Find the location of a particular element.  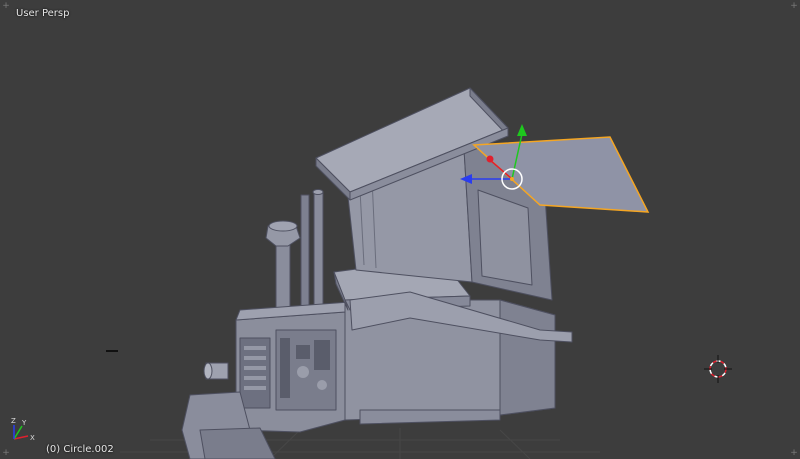

crosshair-icon is located at coordinates (718, 369).